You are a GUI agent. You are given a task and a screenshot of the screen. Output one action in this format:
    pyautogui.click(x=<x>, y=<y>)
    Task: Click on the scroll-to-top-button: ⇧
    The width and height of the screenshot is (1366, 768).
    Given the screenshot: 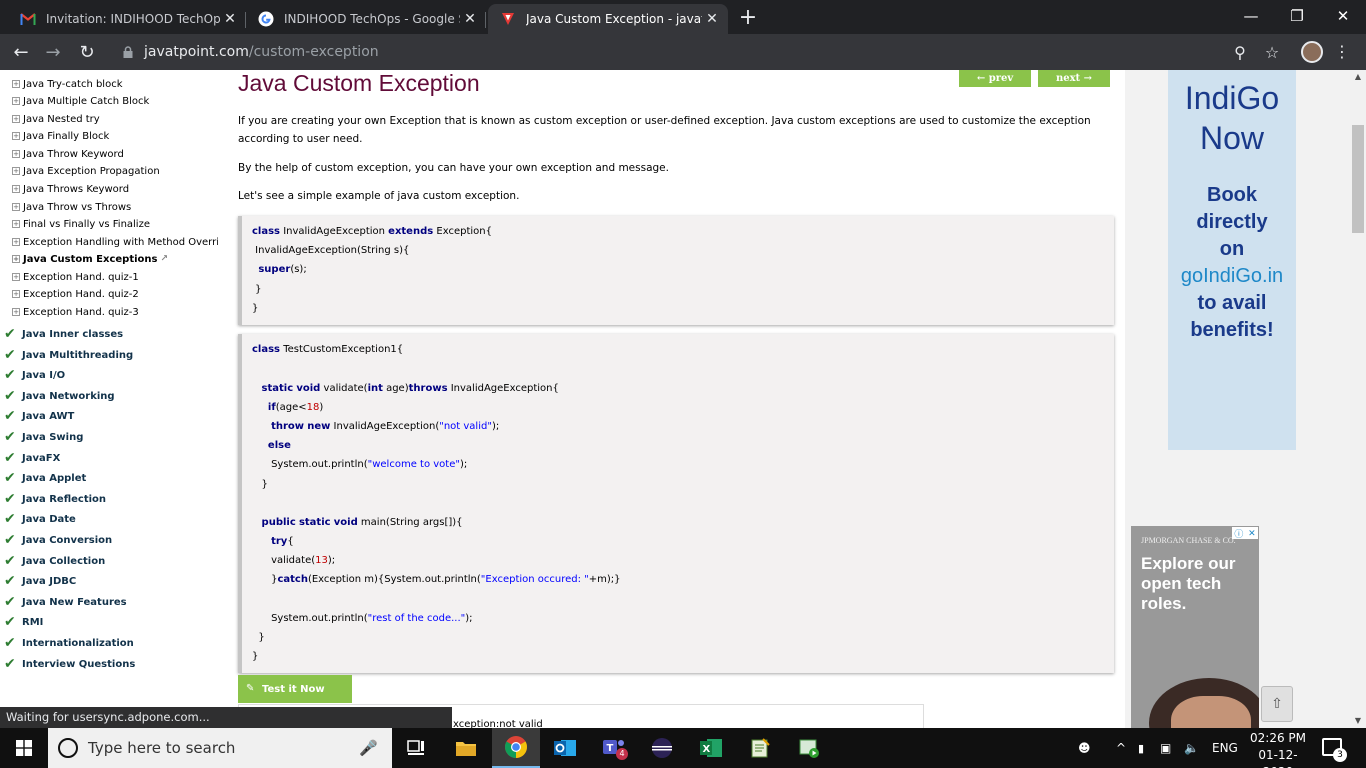 What is the action you would take?
    pyautogui.click(x=1277, y=704)
    